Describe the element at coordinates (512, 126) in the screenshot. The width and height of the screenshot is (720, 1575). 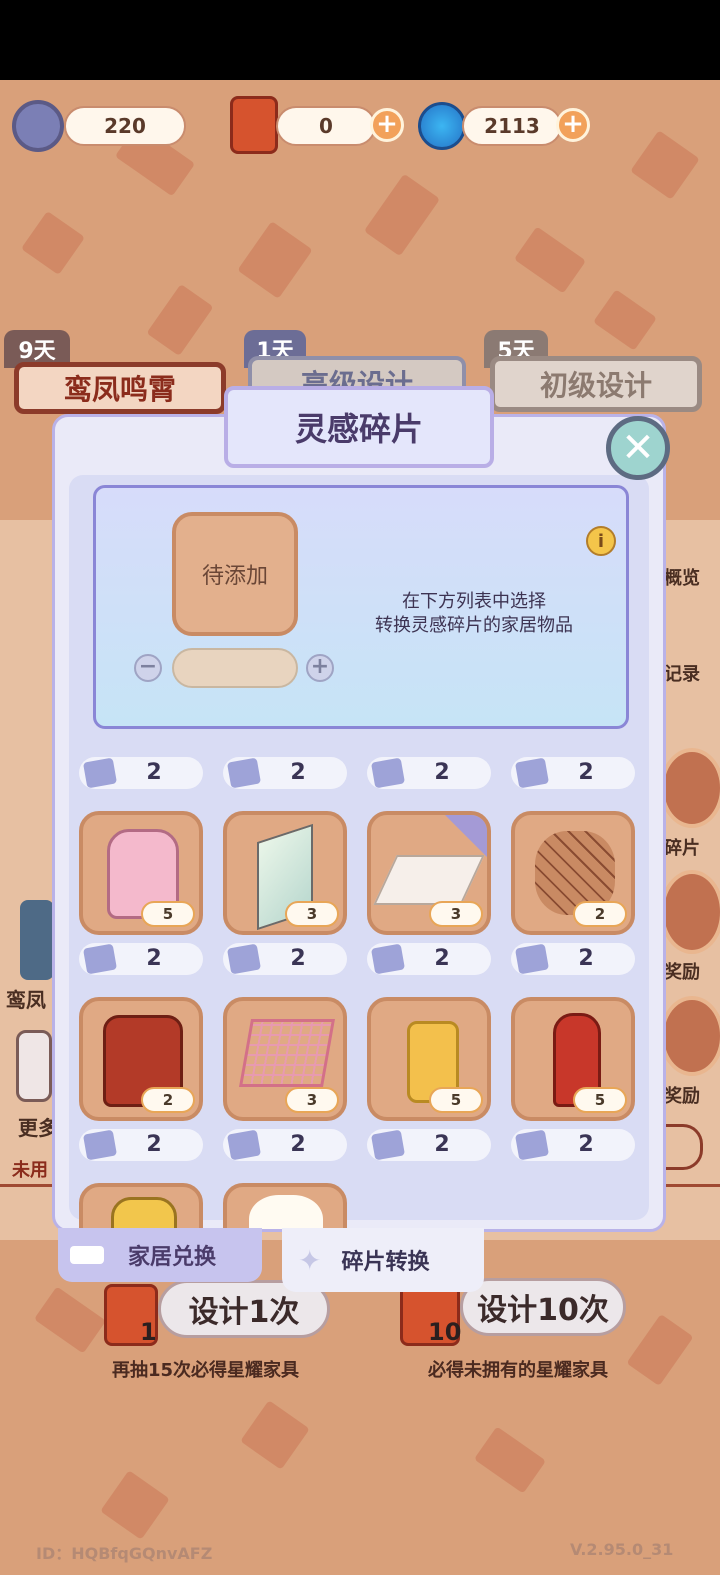
I see `gem-count: 2113` at that location.